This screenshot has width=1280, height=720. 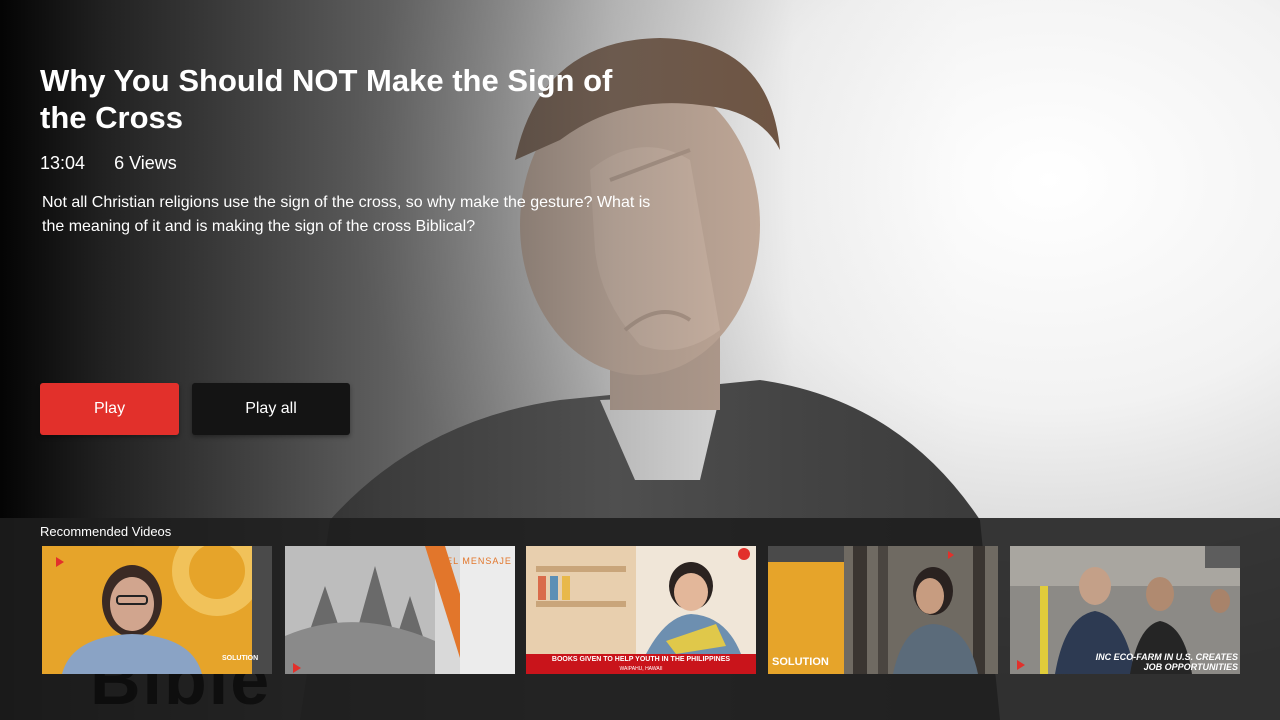 I want to click on video-duration: 13:04, so click(x=63, y=163).